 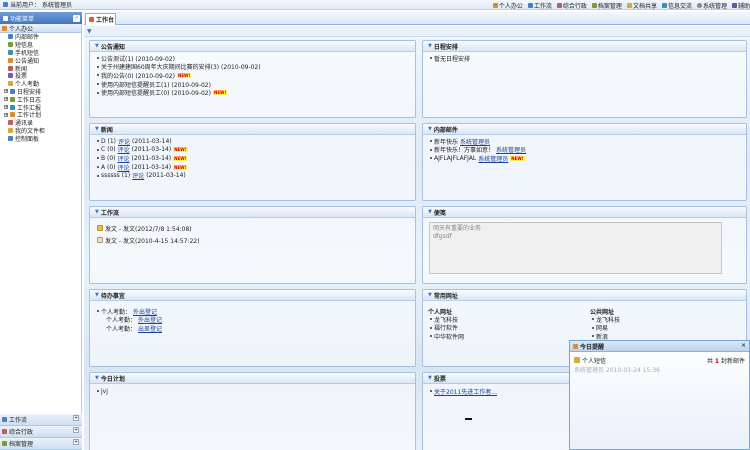 What do you see at coordinates (105, 20) in the screenshot?
I see `tab-label: 工作台` at bounding box center [105, 20].